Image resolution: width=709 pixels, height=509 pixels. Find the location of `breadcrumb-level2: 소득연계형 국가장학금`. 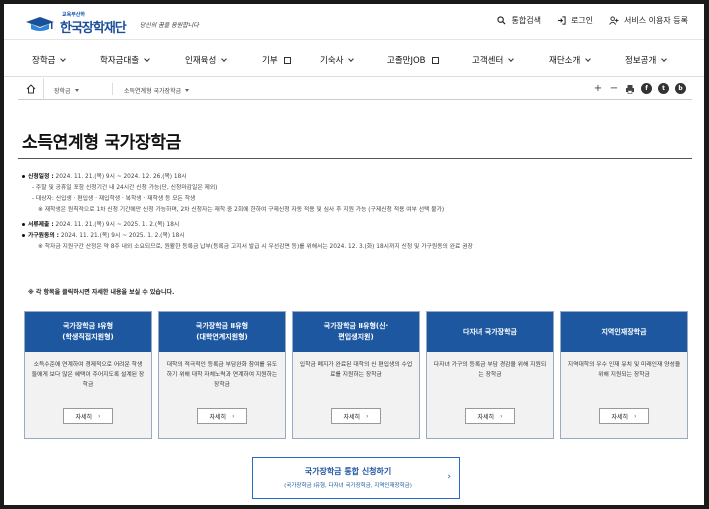

breadcrumb-level2: 소득연계형 국가장학금 is located at coordinates (157, 90).